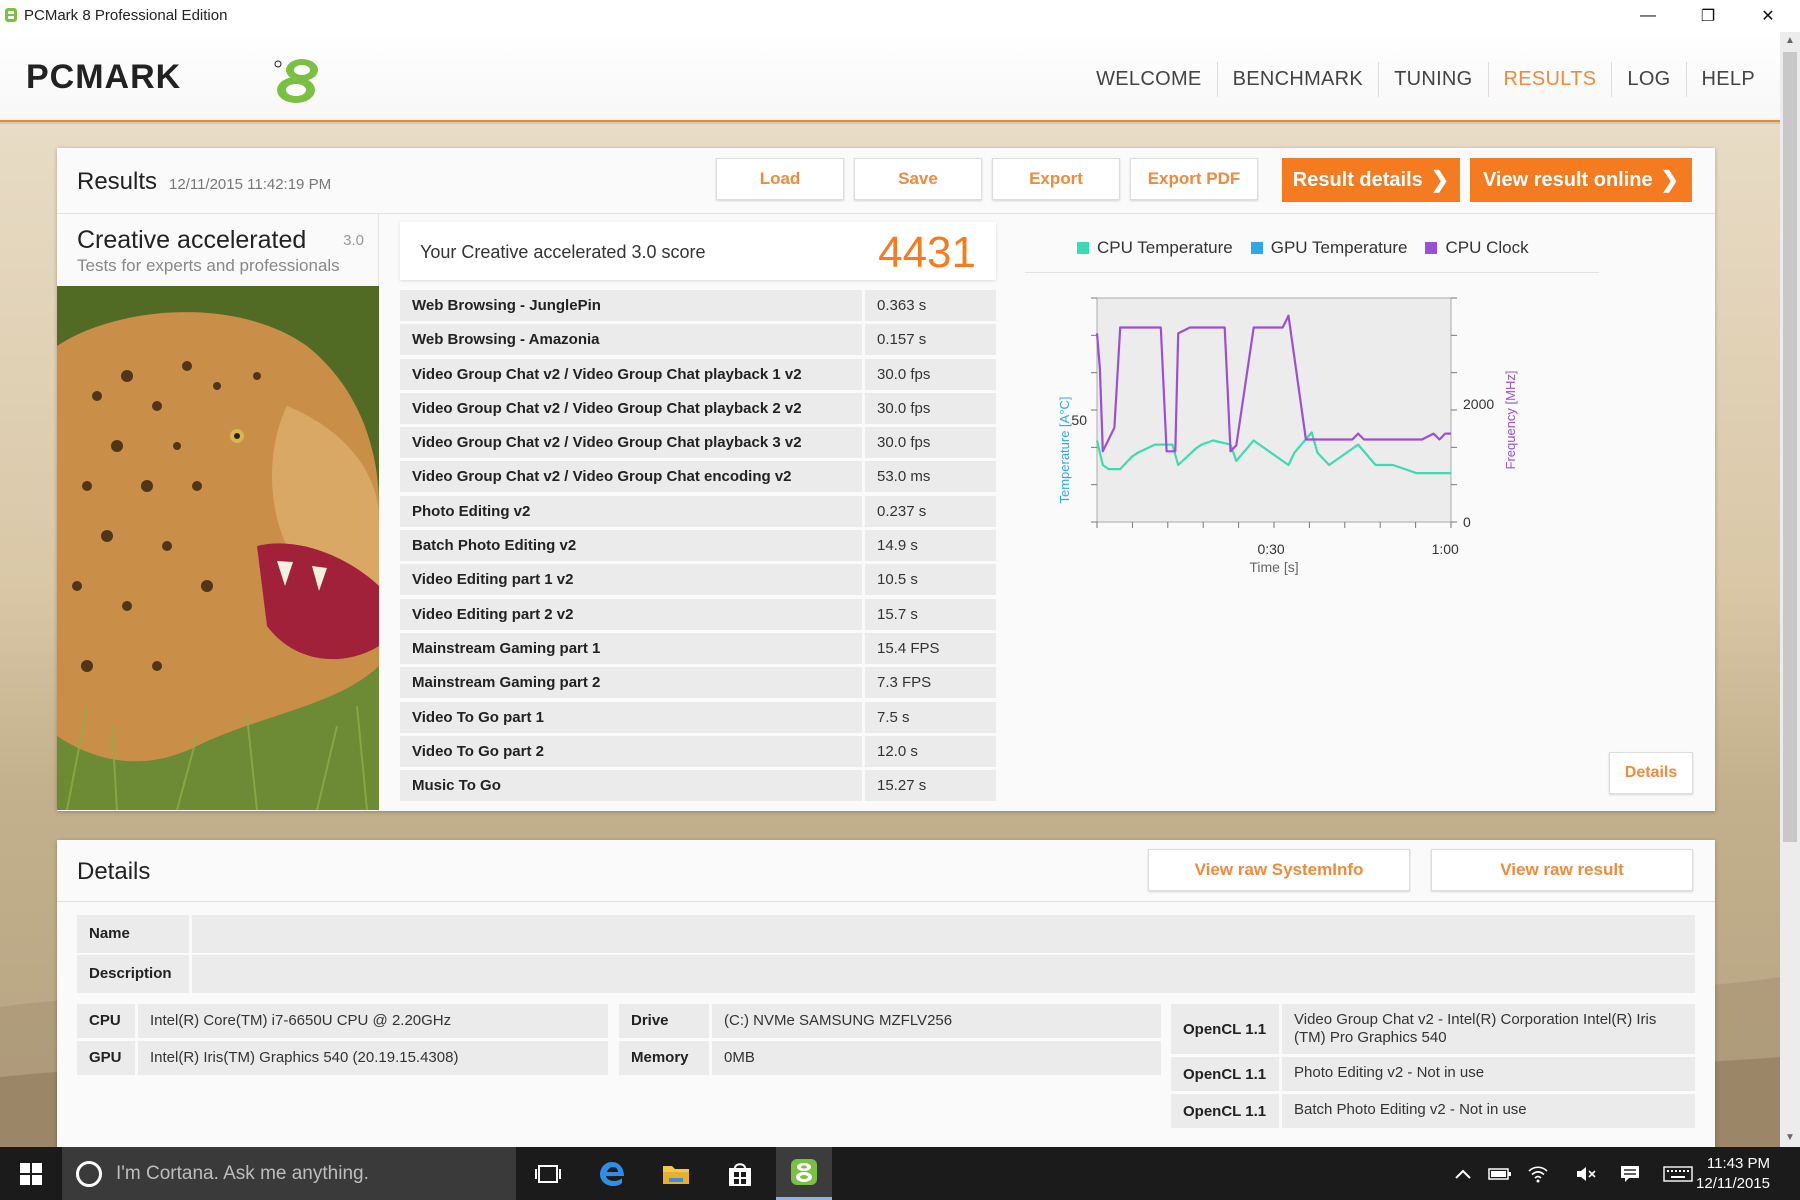 Image resolution: width=1800 pixels, height=1200 pixels. Describe the element at coordinates (1339, 247) in the screenshot. I see `legend-label-gpu-temperature: GPU Temperature` at that location.